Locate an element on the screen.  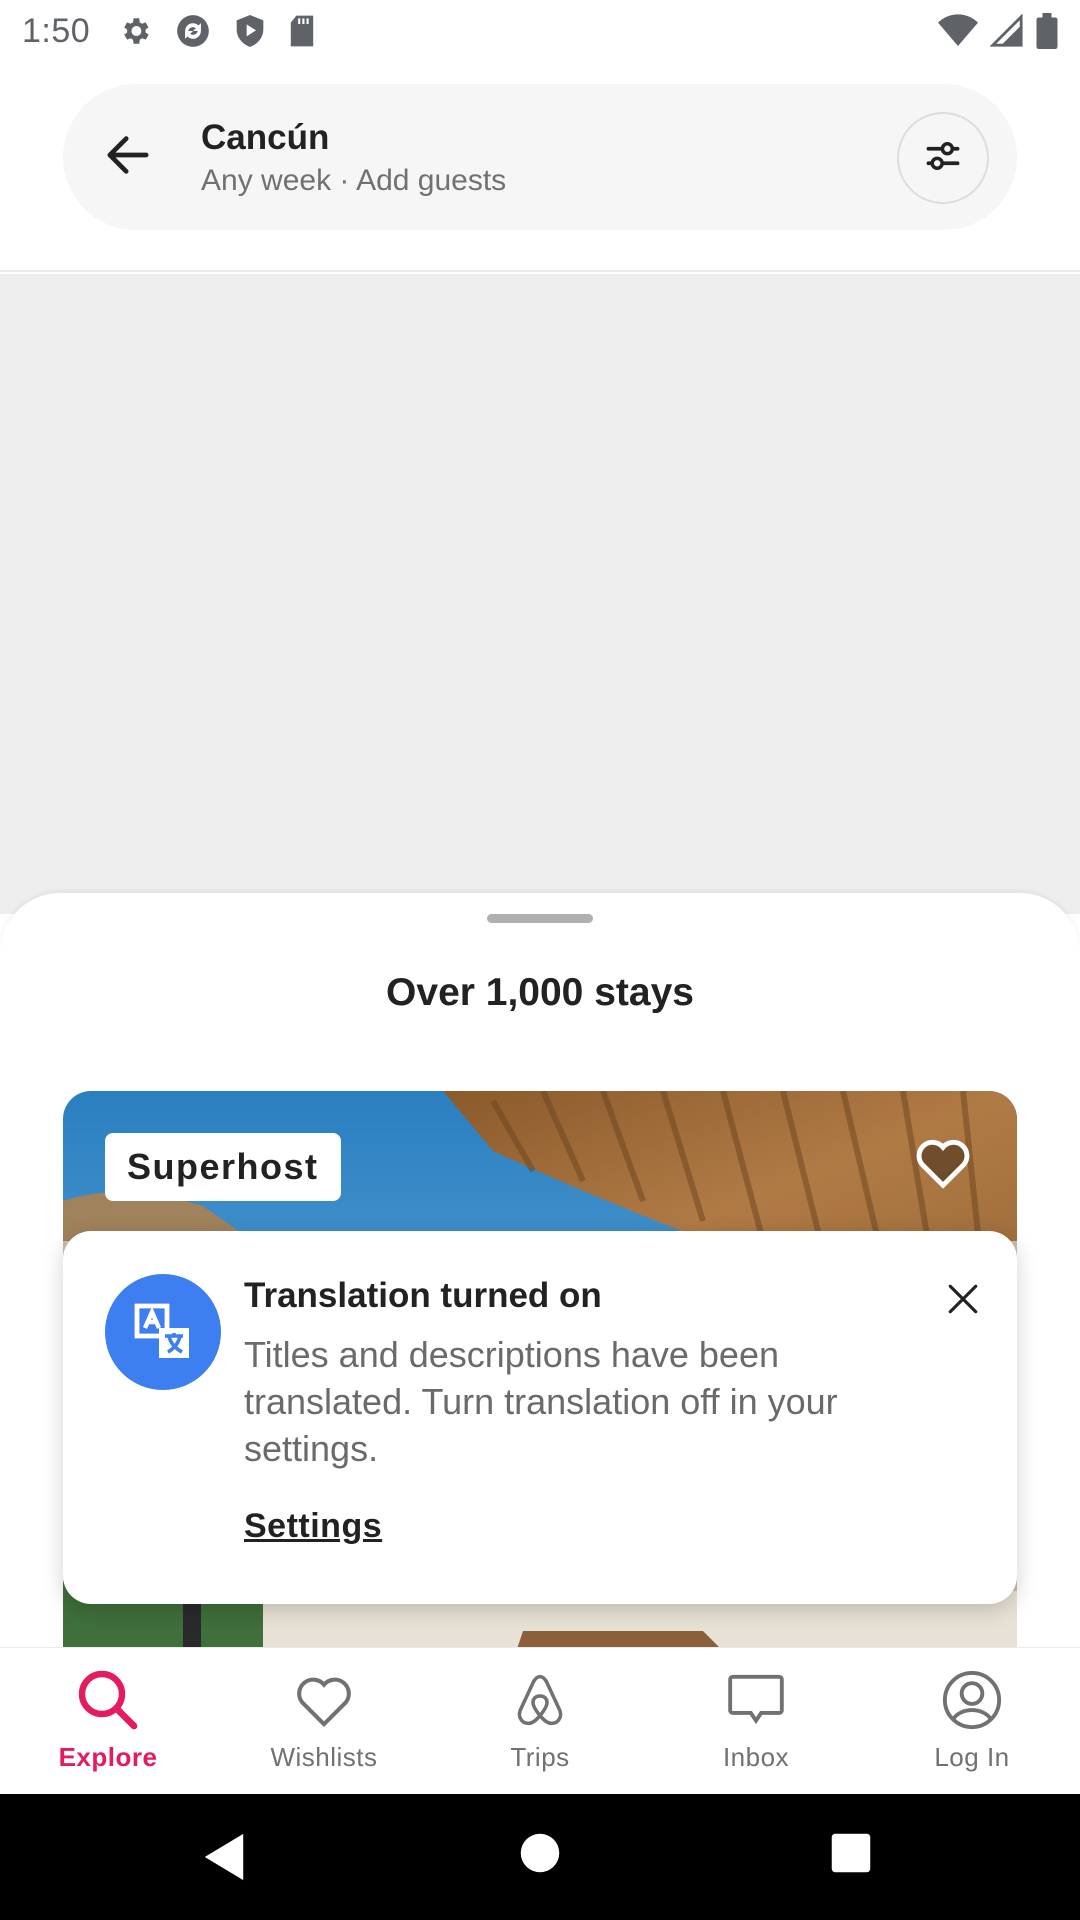
nav-inbox: Inbox is located at coordinates (756, 1721).